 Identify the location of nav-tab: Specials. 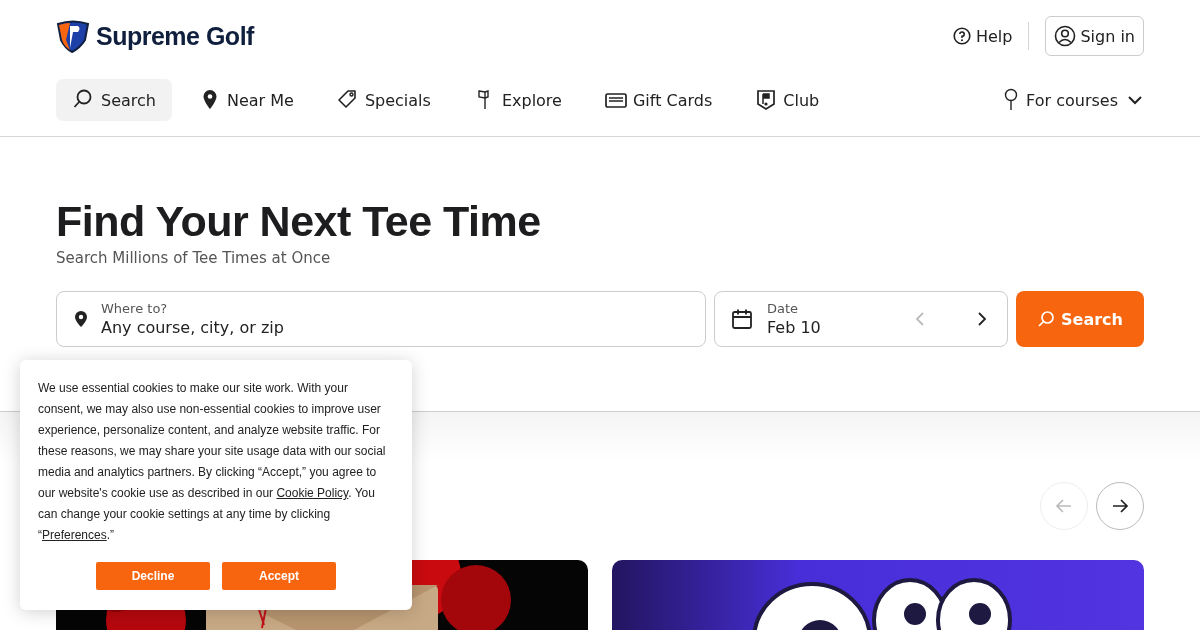
(383, 100).